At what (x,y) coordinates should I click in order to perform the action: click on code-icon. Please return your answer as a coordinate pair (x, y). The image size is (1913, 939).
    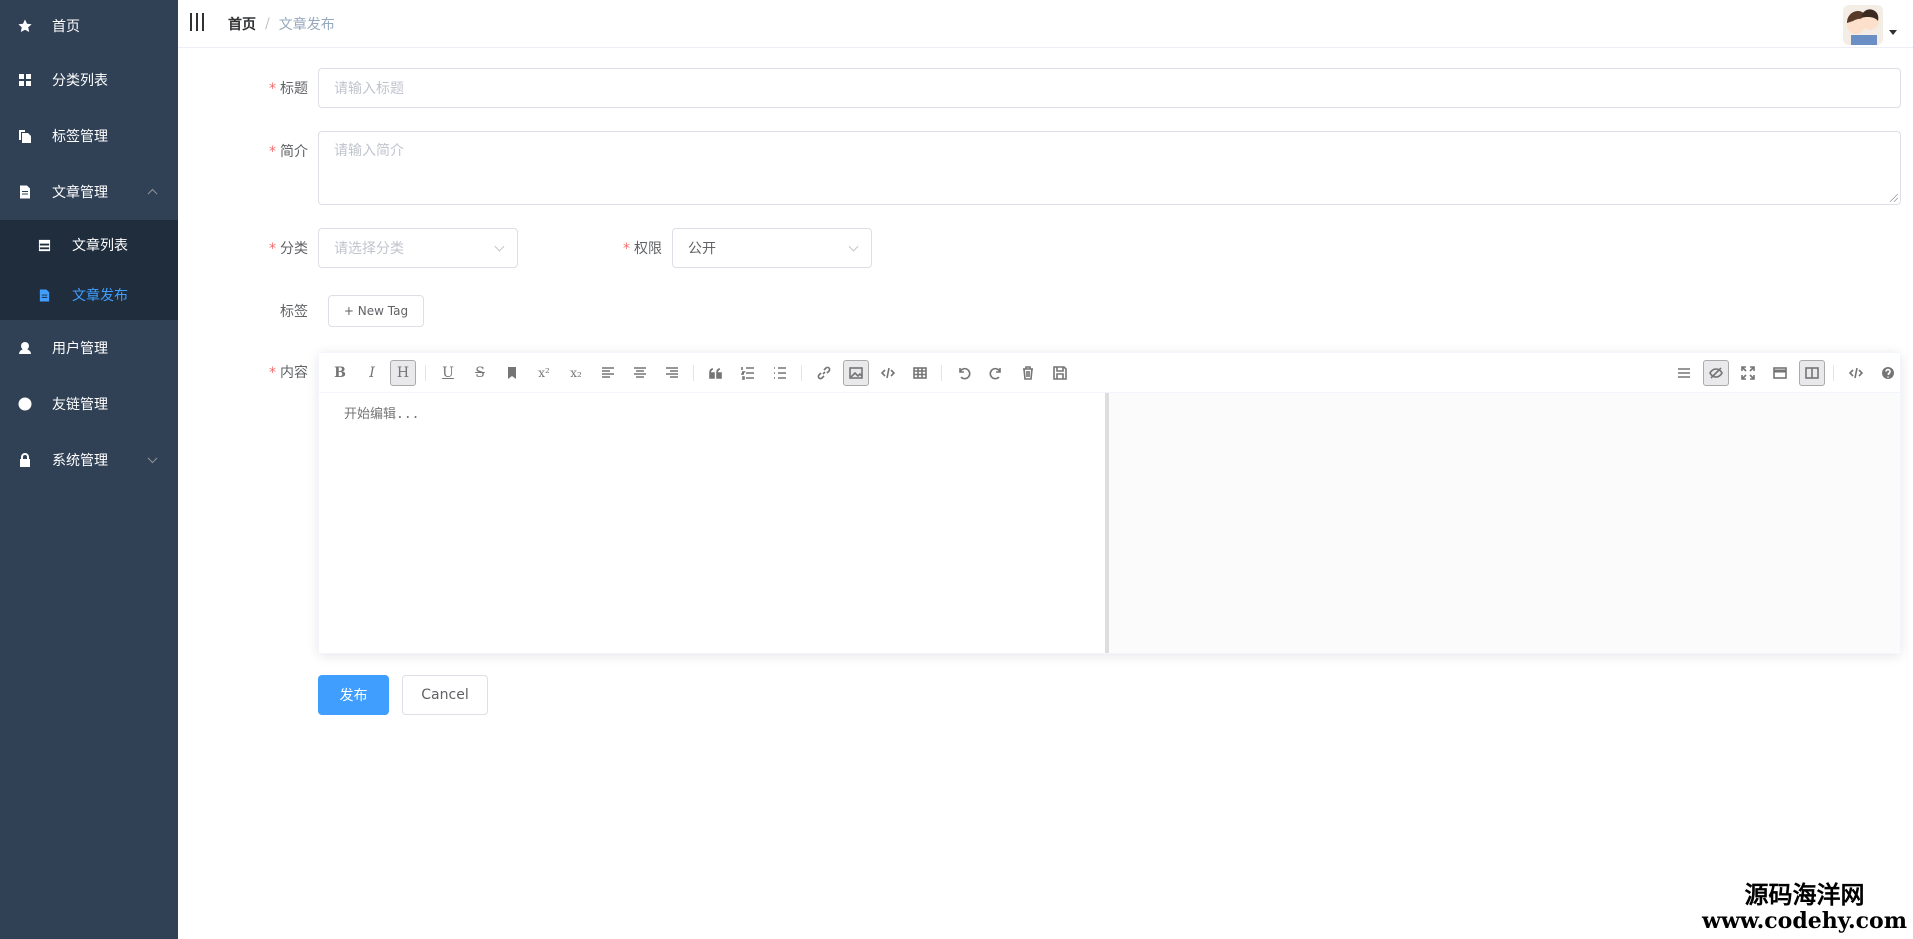
    Looking at the image, I should click on (888, 373).